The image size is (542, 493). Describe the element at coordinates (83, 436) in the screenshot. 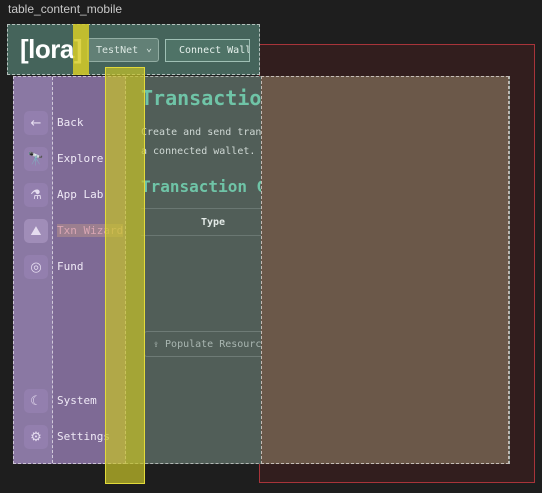

I see `sidebar-item-label: Settings` at that location.